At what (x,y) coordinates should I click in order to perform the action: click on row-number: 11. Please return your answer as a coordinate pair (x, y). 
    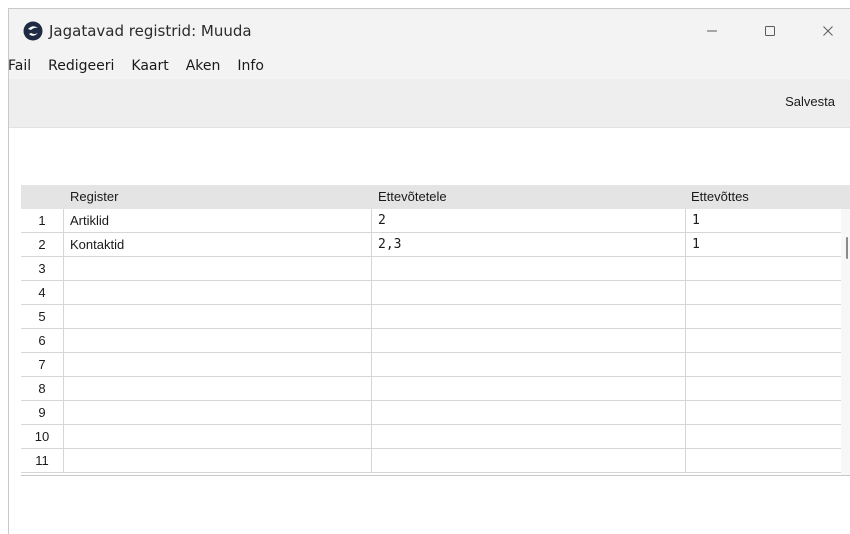
    Looking at the image, I should click on (42, 460).